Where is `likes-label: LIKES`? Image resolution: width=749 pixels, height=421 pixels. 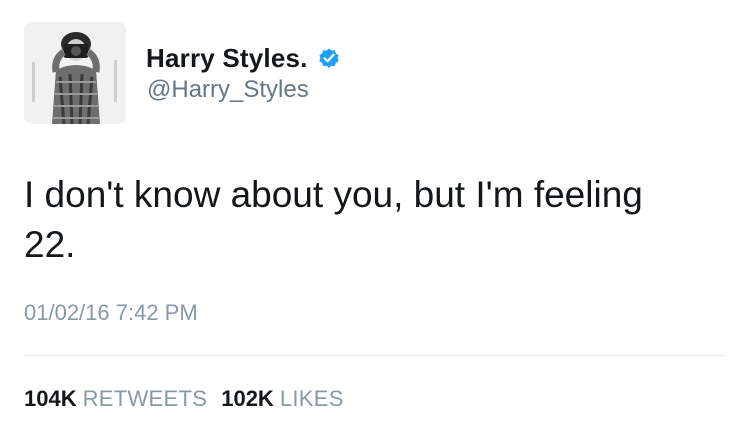
likes-label: LIKES is located at coordinates (311, 398).